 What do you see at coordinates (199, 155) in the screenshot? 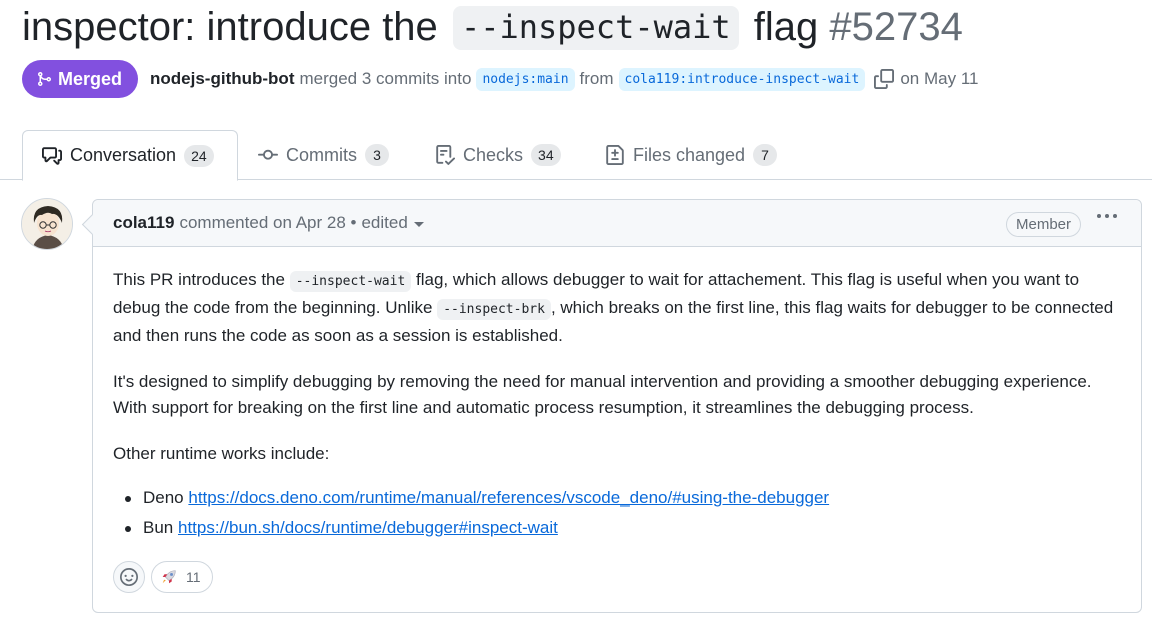
I see `tab-conversation-count: 24` at bounding box center [199, 155].